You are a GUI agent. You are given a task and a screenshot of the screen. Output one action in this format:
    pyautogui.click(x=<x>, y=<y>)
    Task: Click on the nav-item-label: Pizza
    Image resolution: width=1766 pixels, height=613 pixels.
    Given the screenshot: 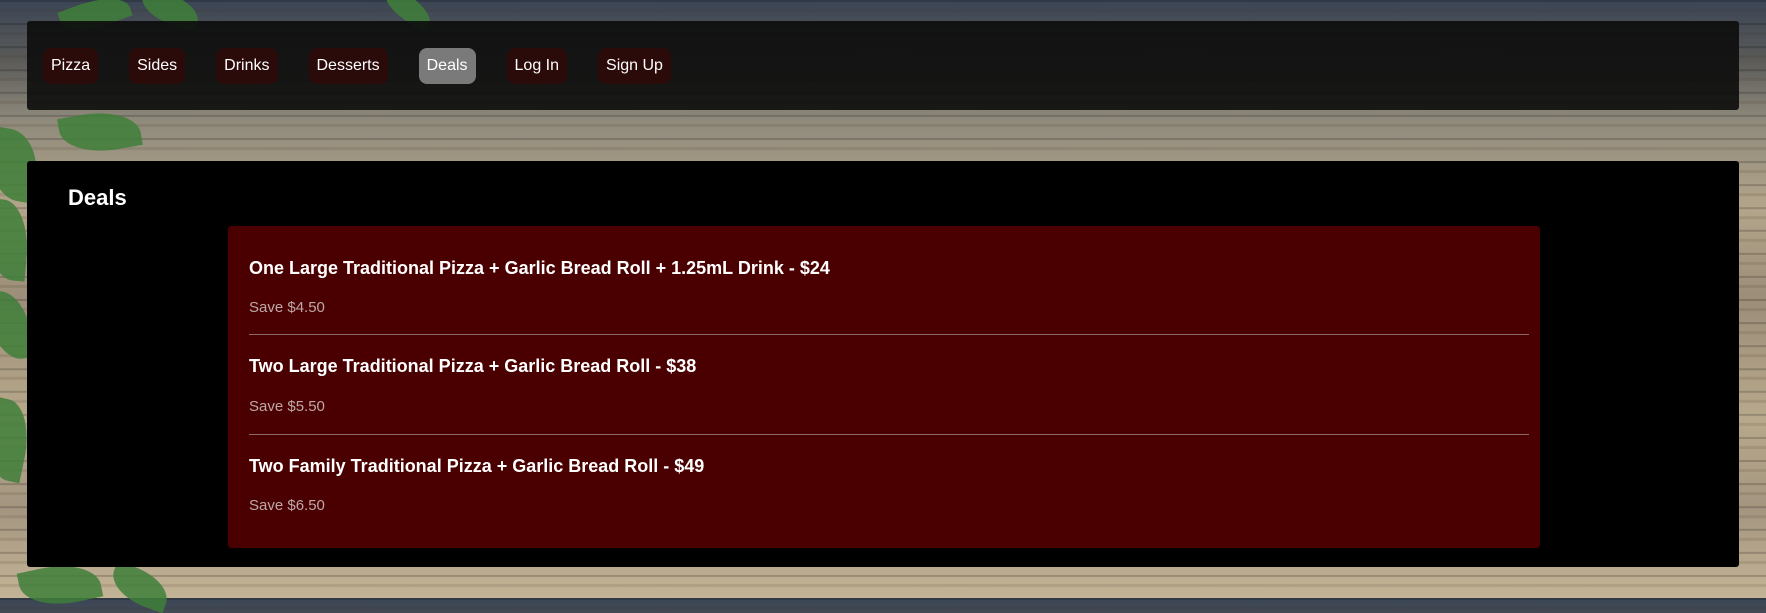 What is the action you would take?
    pyautogui.click(x=71, y=65)
    